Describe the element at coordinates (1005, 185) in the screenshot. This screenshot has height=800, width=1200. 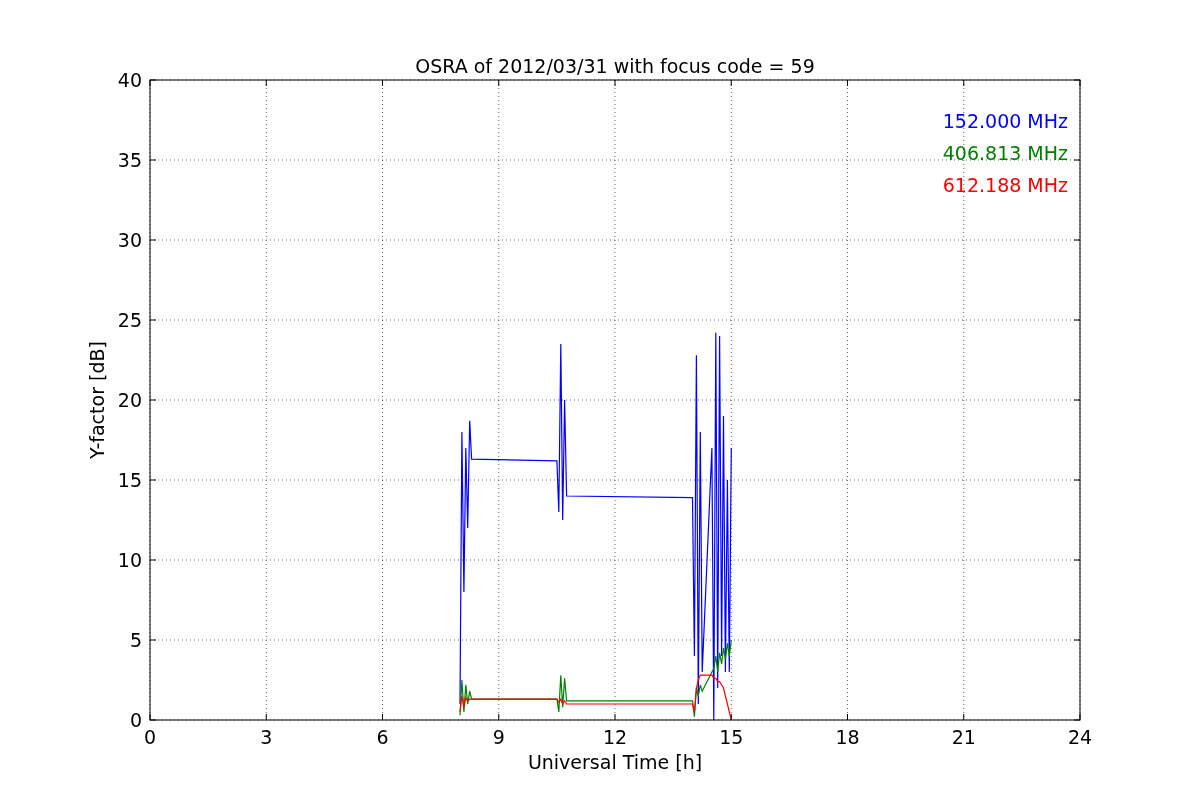
I see `legend-label: 612.188 MHz` at that location.